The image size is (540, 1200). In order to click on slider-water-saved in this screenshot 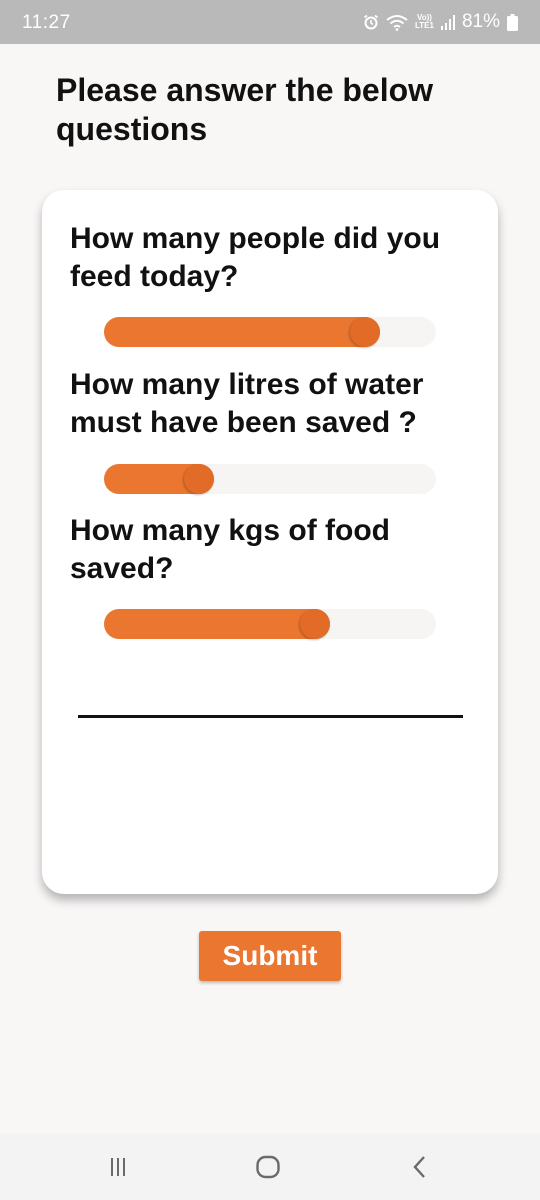, I will do `click(270, 479)`.